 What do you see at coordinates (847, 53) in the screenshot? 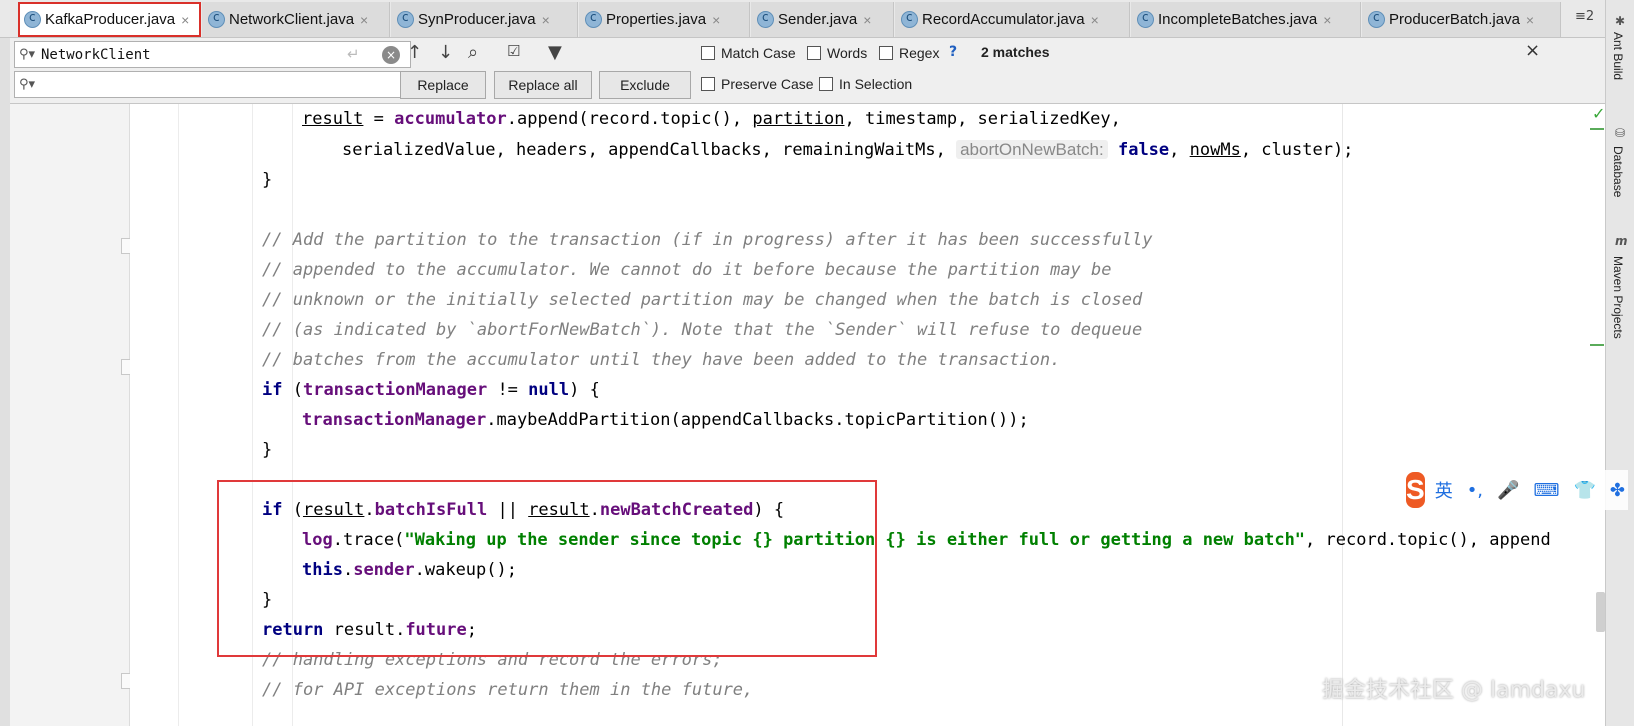
I see `words-label: Words` at bounding box center [847, 53].